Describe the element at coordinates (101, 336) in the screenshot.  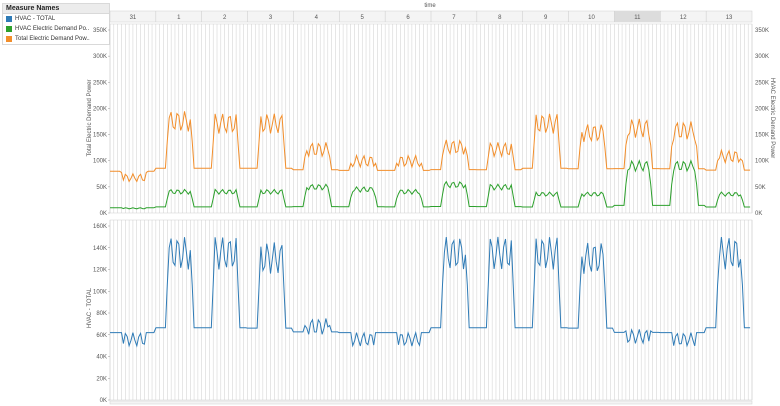
I see `y-tick-label: 60K` at that location.